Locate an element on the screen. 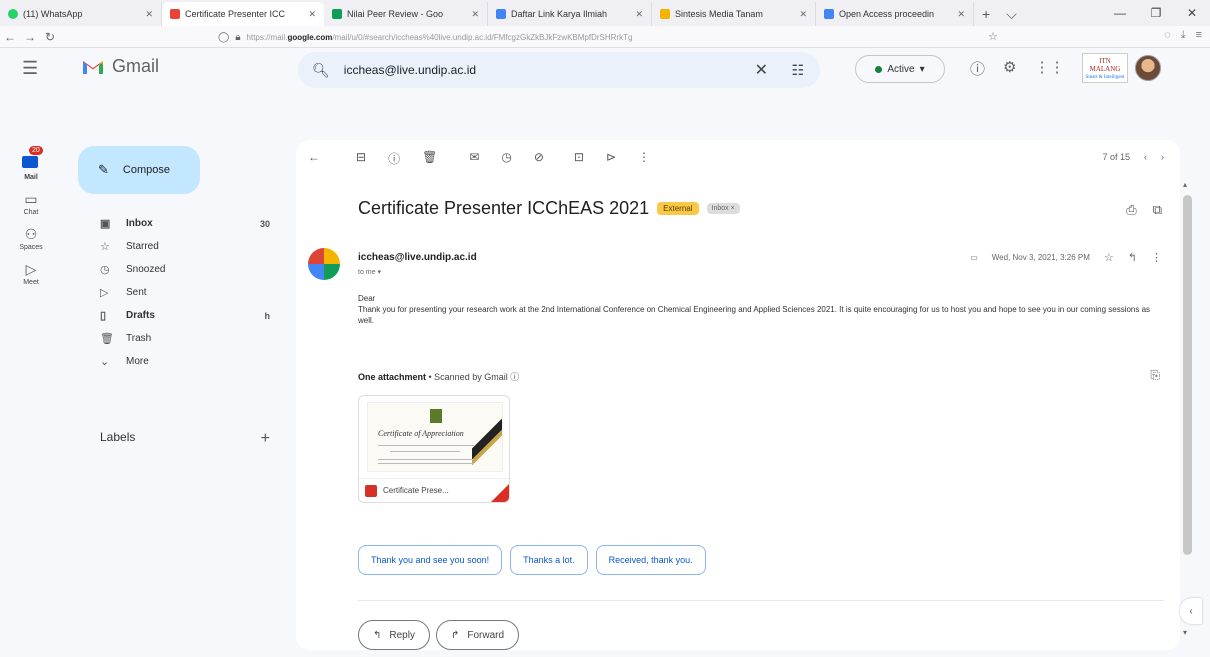 Image resolution: width=1210 pixels, height=657 pixels. sidebar-item-inbox: ▣ Inbox 30 is located at coordinates (185, 223).